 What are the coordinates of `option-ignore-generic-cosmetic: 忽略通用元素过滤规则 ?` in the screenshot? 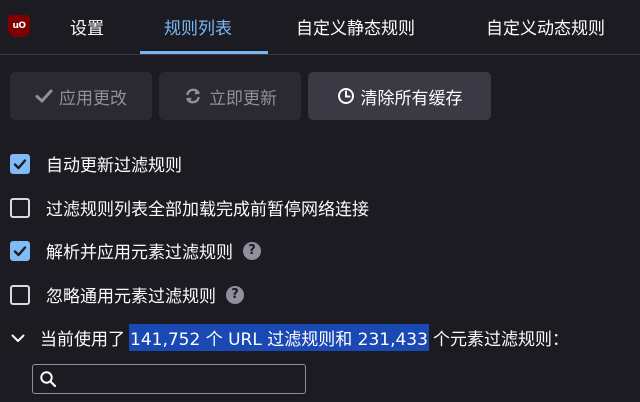 It's located at (127, 294).